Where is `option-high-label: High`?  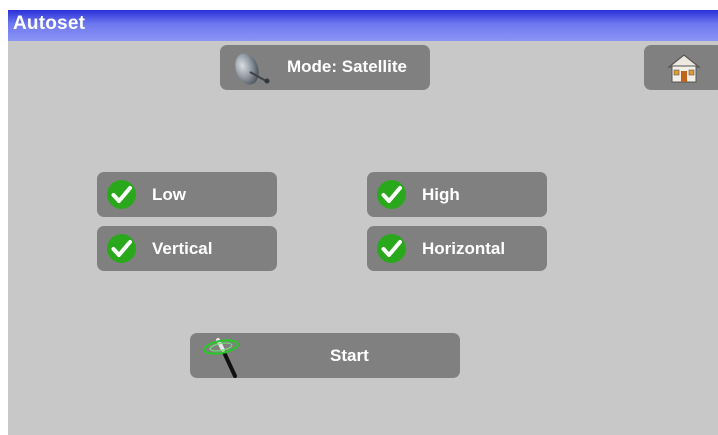
option-high-label: High is located at coordinates (441, 194).